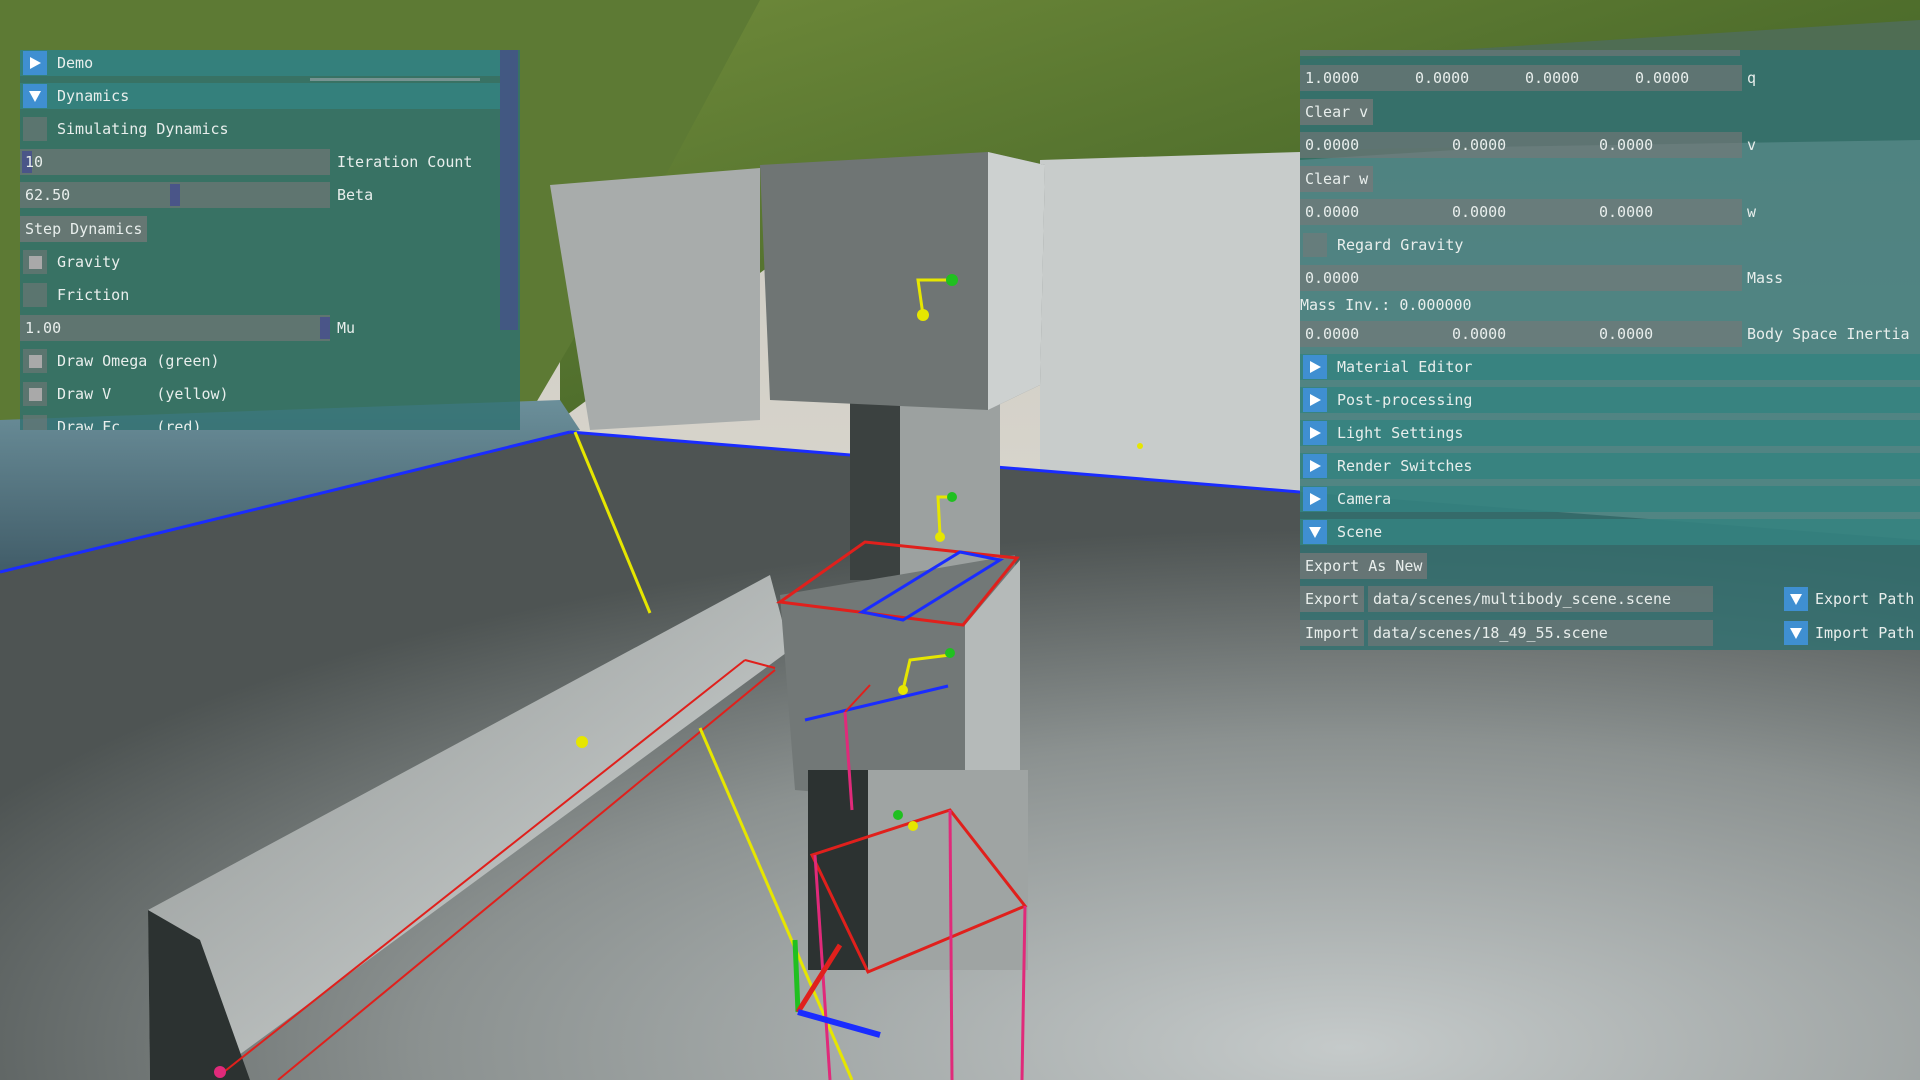  Describe the element at coordinates (1521, 334) in the screenshot. I see `inertia-field: 0.0000 0.0000 0.0000` at that location.